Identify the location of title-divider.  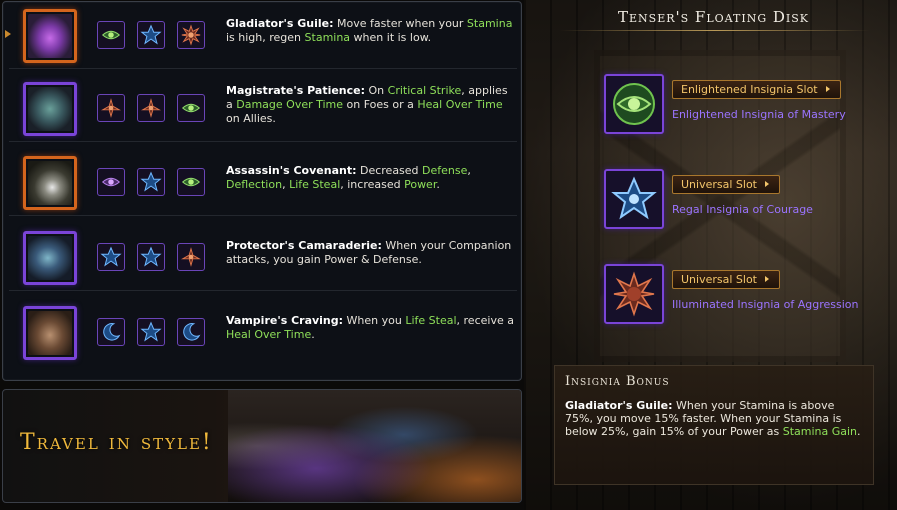
(715, 30).